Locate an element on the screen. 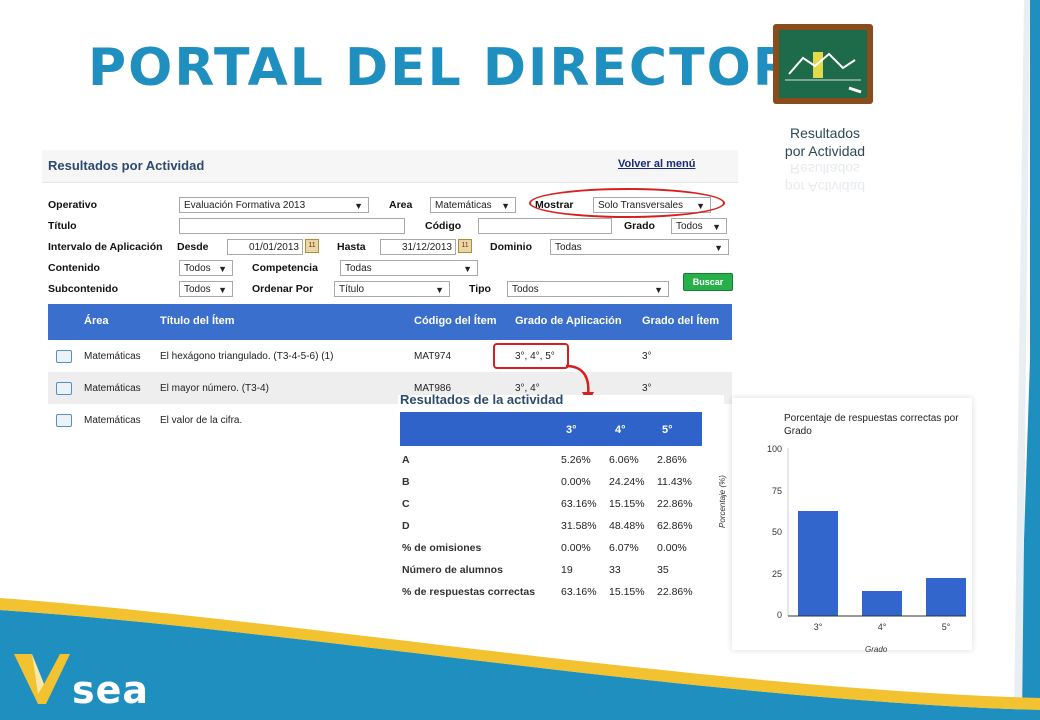  y-tick-label: 100 is located at coordinates (774, 449).